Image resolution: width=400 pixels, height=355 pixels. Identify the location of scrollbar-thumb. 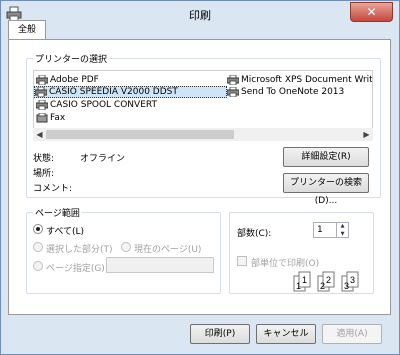
(140, 134).